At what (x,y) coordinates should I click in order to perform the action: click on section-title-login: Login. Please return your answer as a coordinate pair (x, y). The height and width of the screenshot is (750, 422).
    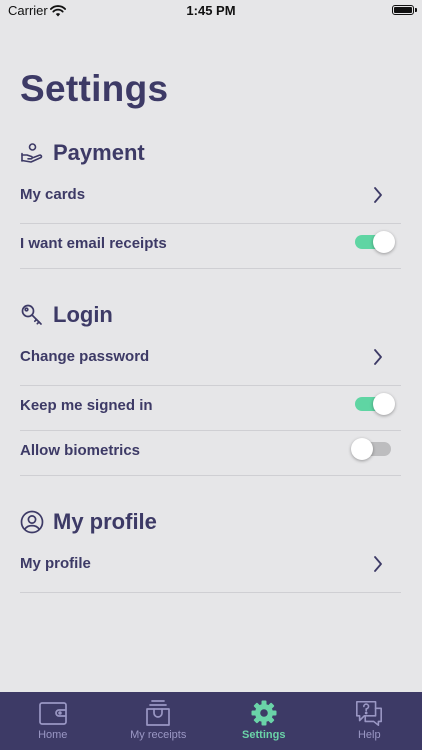
    Looking at the image, I should click on (83, 314).